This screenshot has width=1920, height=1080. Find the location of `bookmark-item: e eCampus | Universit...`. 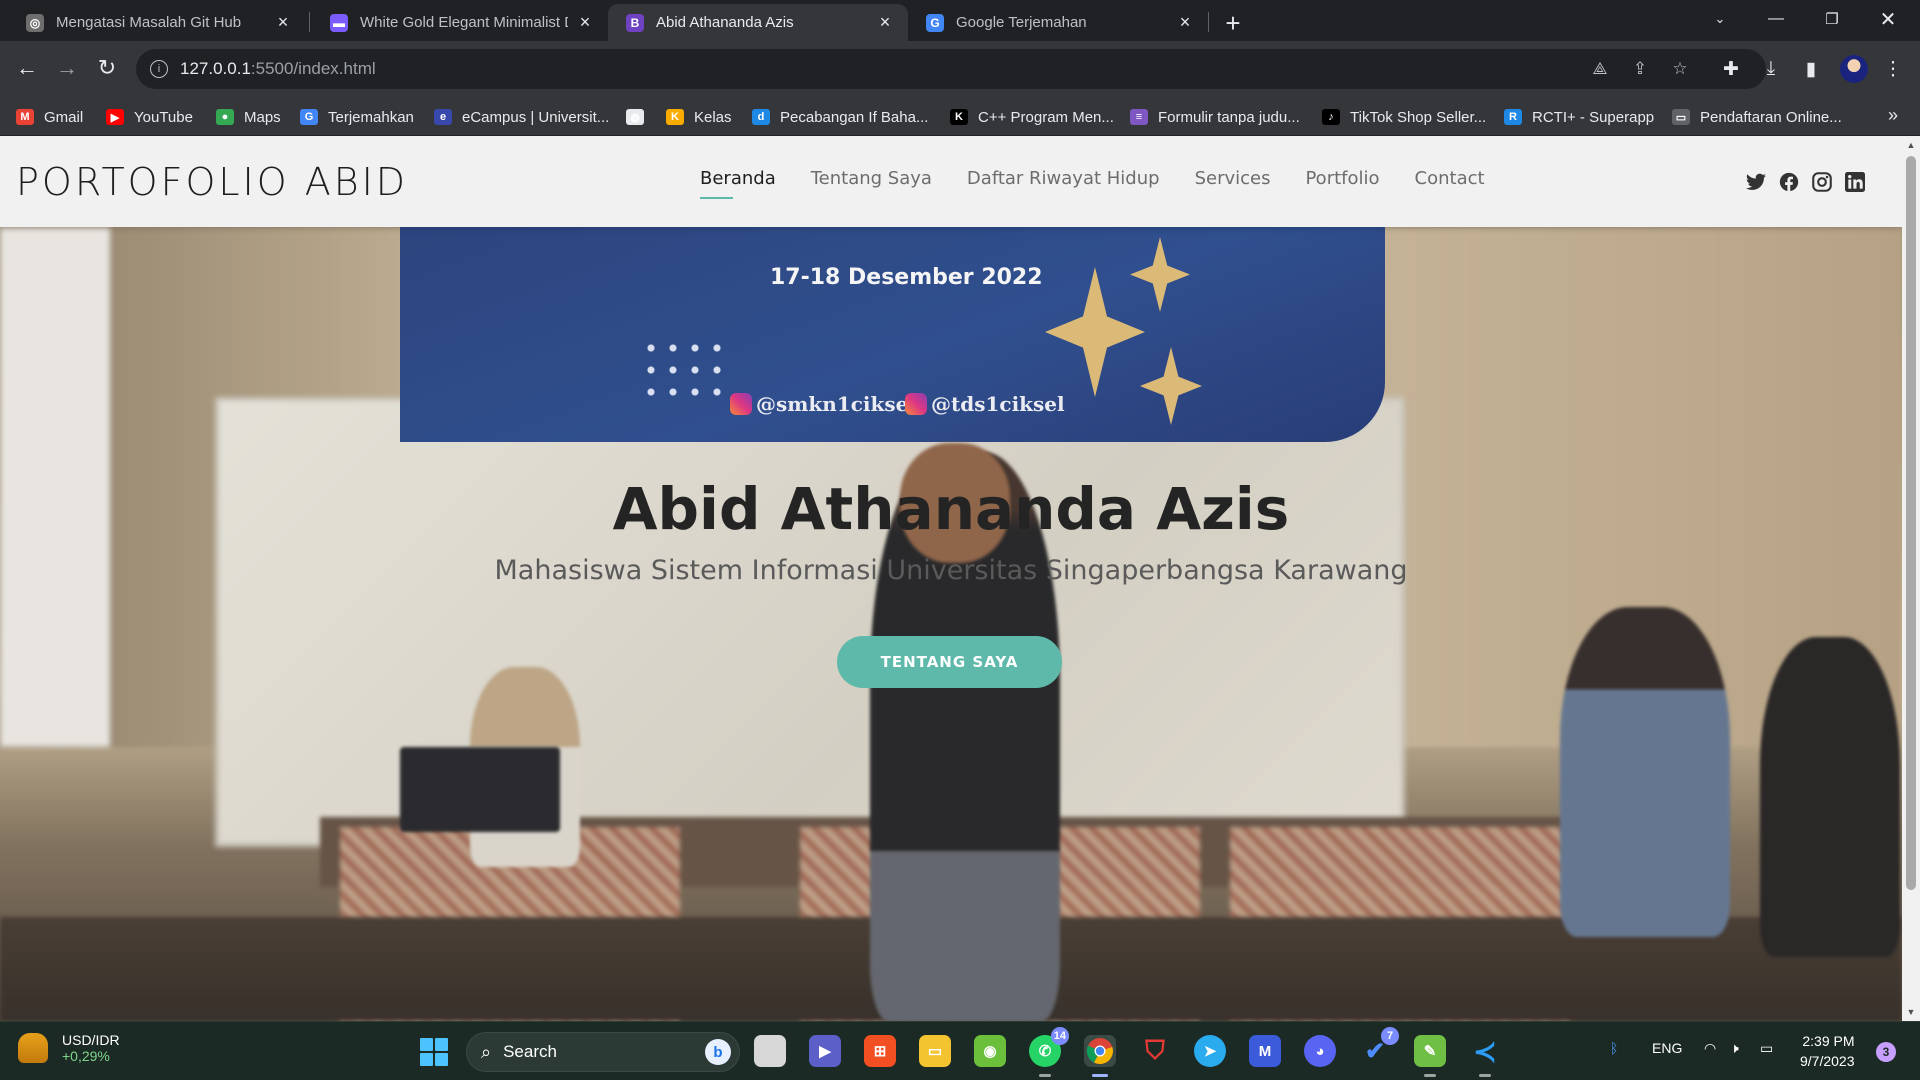

bookmark-item: e eCampus | Universit... is located at coordinates (521, 117).